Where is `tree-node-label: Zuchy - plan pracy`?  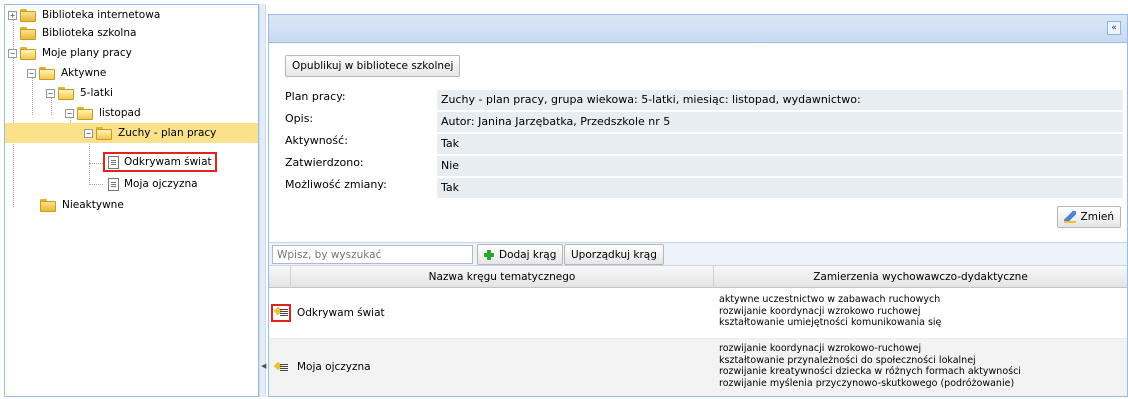 tree-node-label: Zuchy - plan pracy is located at coordinates (167, 133).